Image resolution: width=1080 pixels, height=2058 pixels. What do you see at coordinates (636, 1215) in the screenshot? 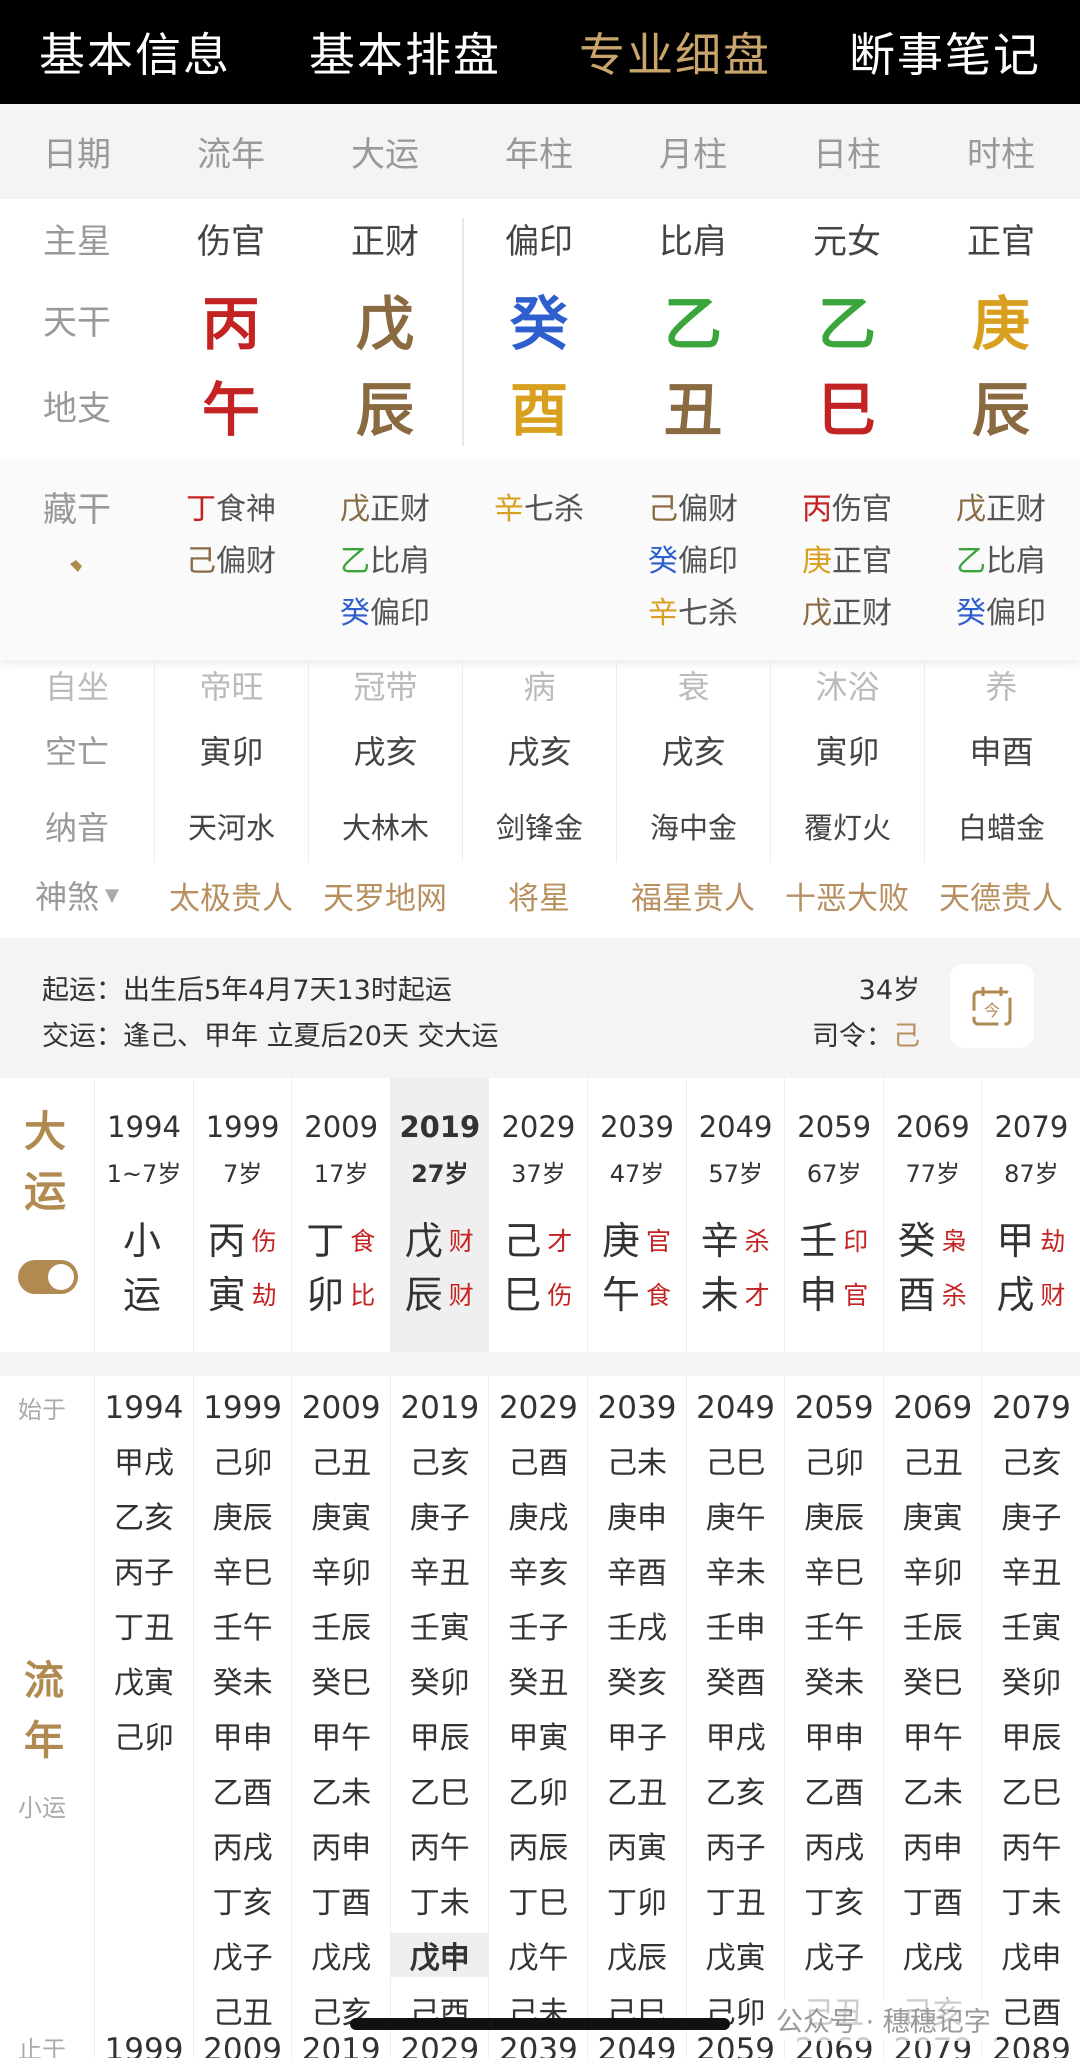
I see `major-luck-column: 2039 47岁庚午官食` at bounding box center [636, 1215].